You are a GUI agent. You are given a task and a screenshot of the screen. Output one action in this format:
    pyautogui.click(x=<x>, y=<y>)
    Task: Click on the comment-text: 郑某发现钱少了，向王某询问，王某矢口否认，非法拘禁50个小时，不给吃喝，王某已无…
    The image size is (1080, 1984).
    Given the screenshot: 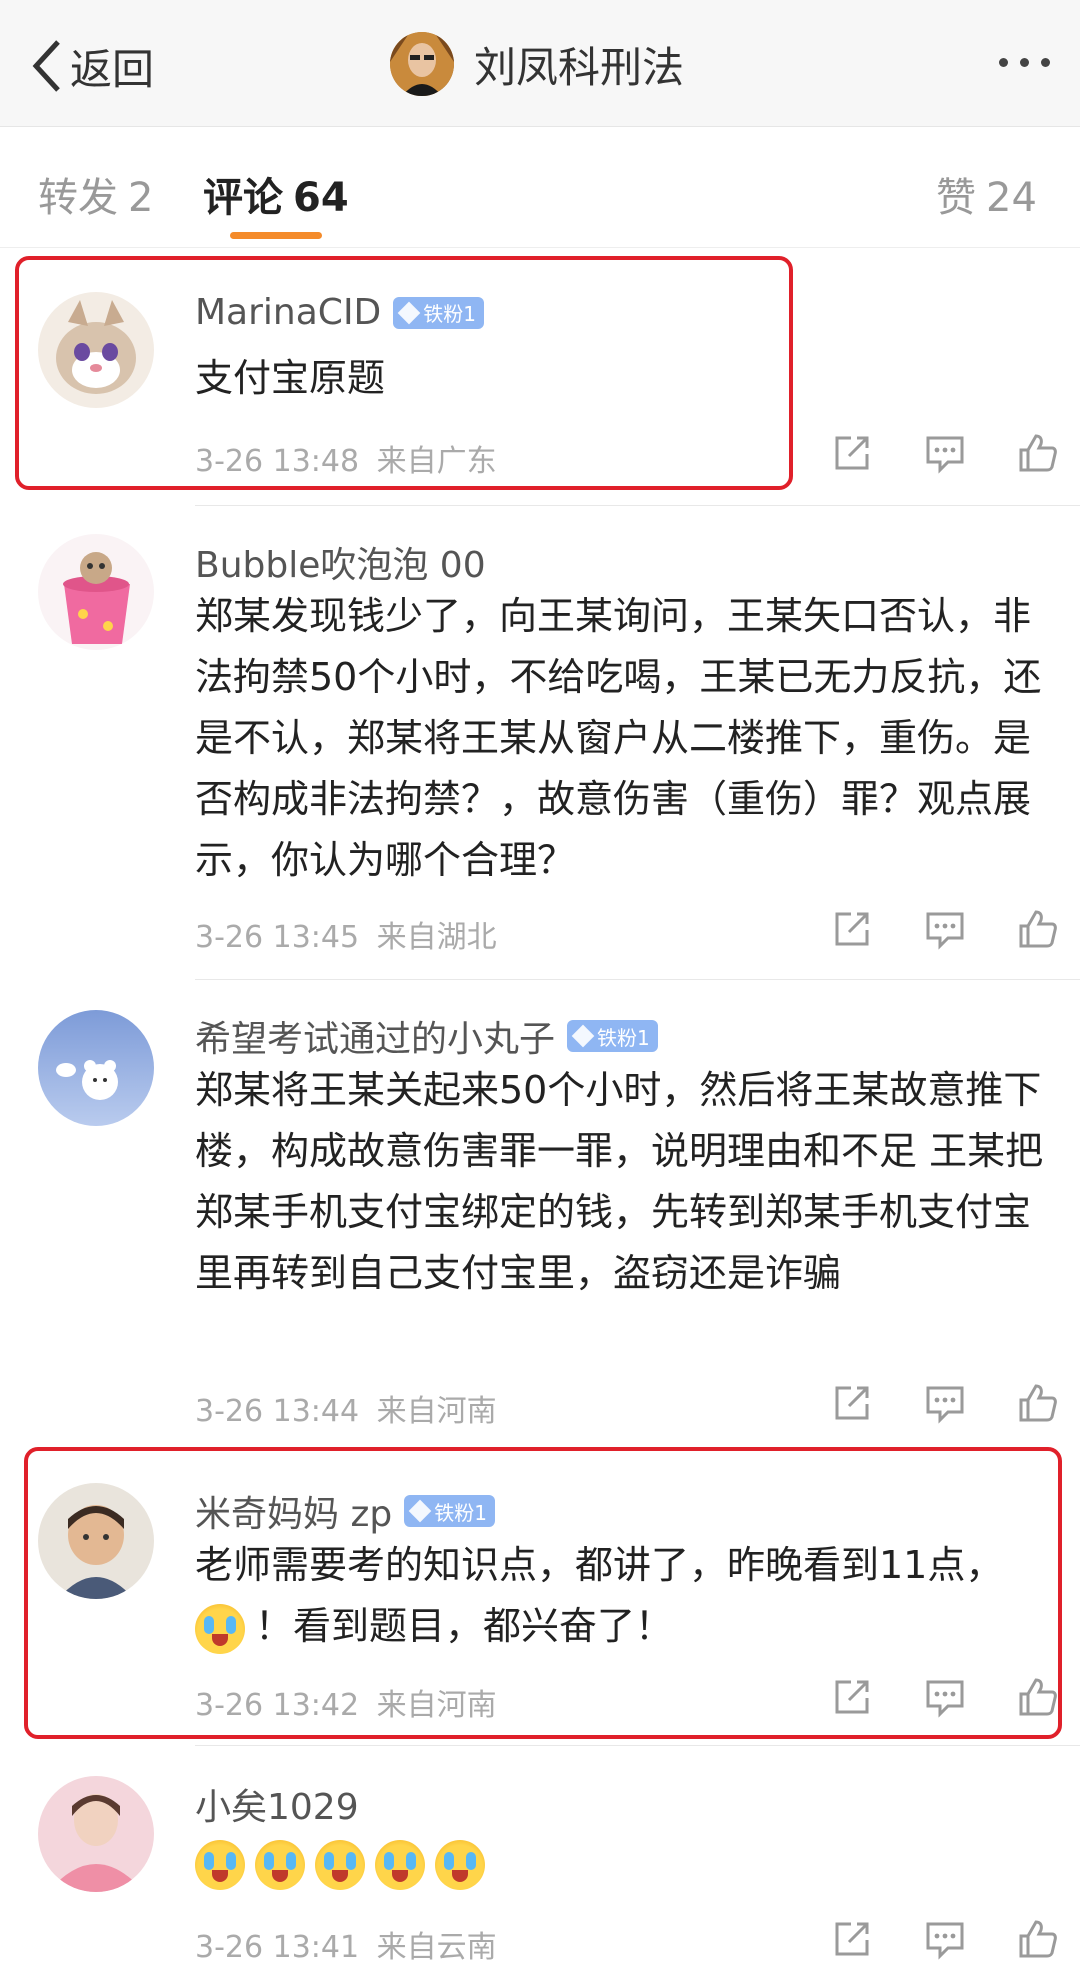 What is the action you would take?
    pyautogui.click(x=618, y=738)
    